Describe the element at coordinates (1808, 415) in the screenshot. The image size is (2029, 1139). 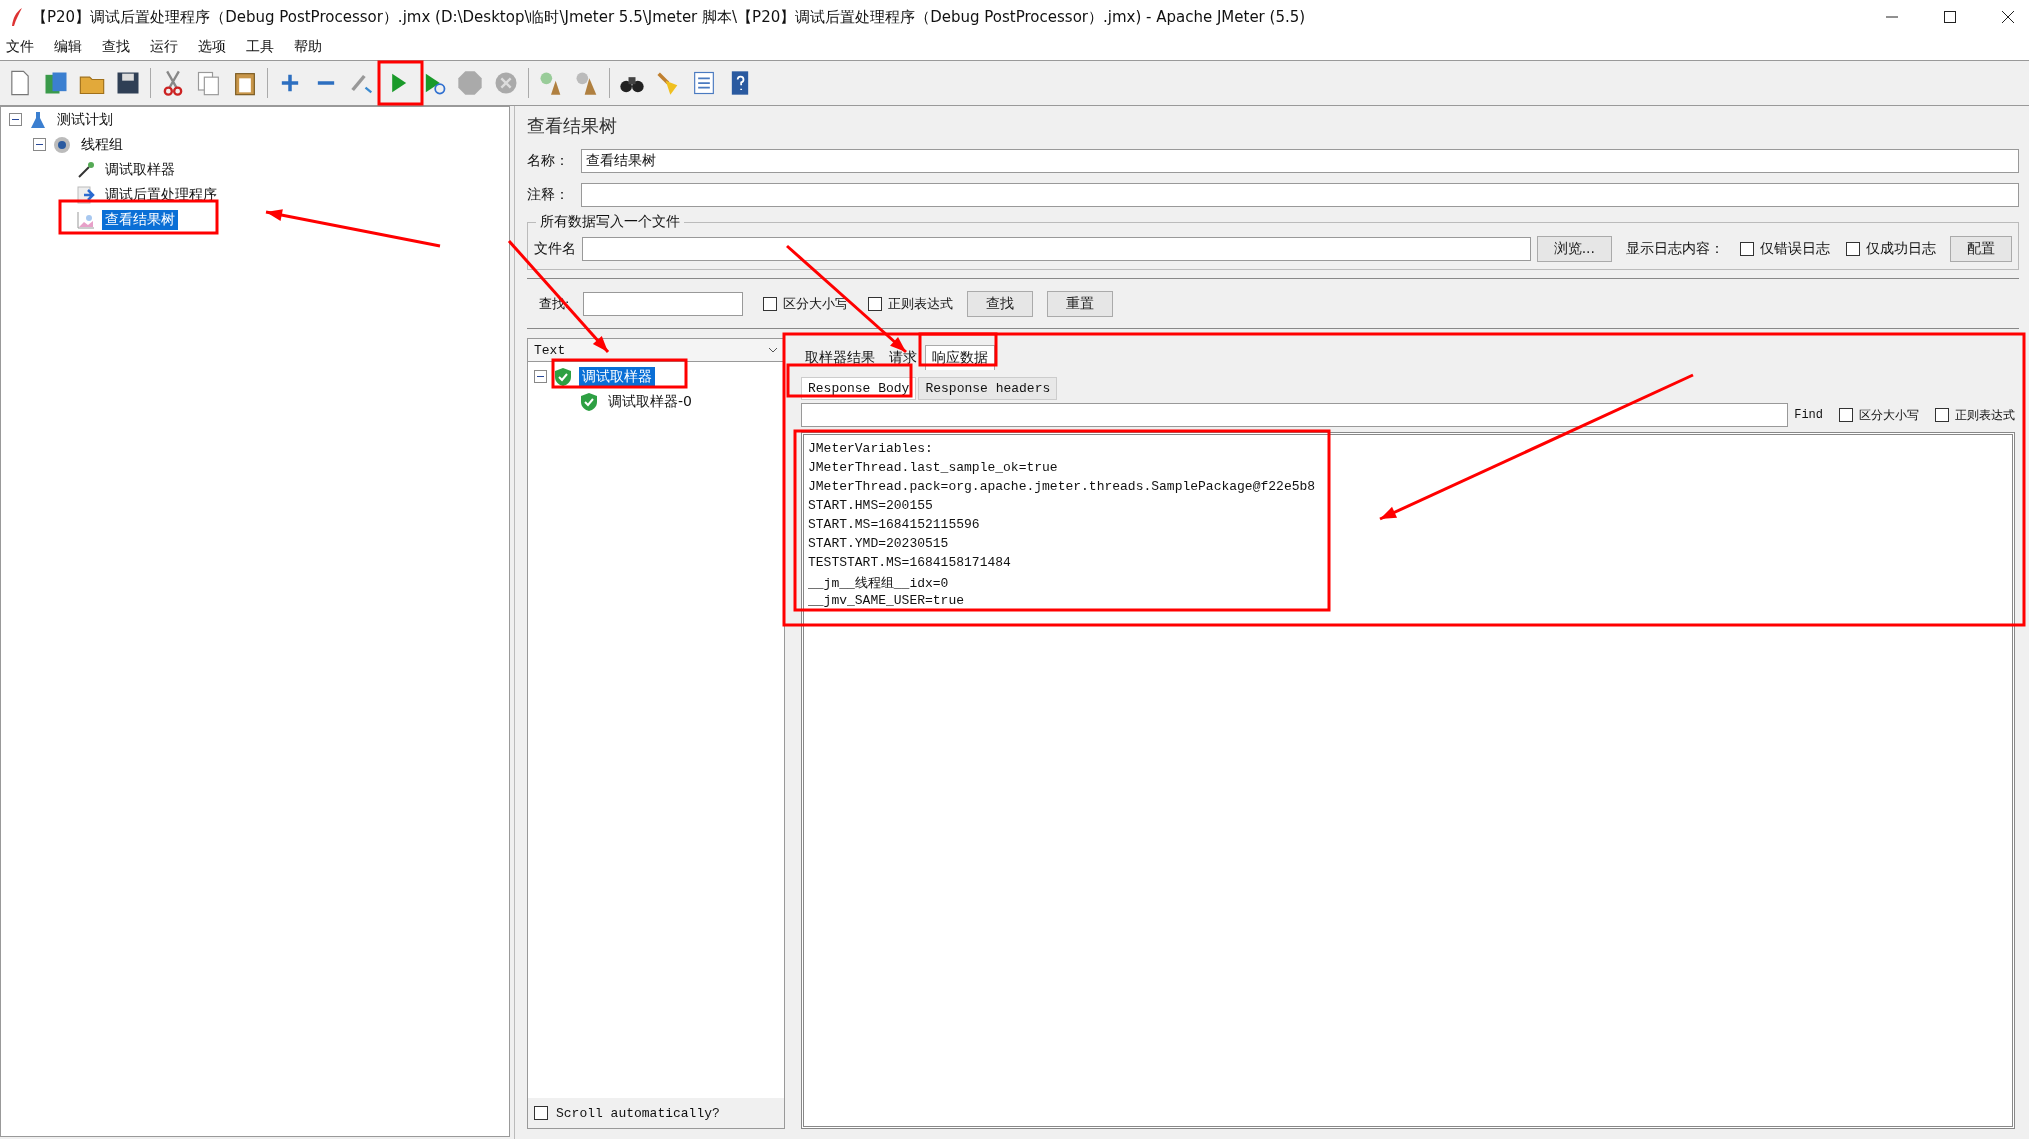
I see `find-label: Find` at that location.